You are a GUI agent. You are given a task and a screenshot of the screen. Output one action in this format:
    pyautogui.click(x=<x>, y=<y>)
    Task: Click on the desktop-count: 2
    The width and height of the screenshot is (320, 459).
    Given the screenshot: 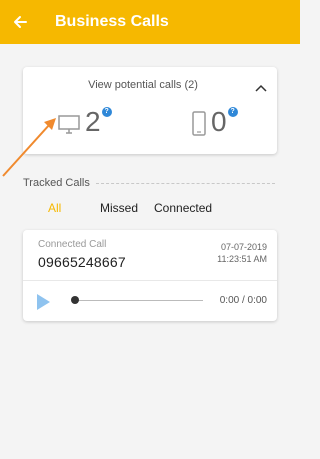 What is the action you would take?
    pyautogui.click(x=93, y=121)
    